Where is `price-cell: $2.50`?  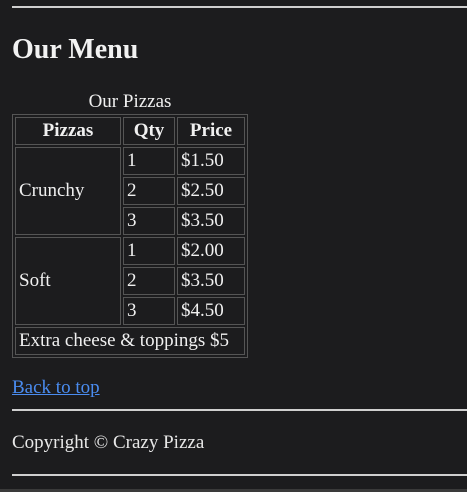
price-cell: $2.50 is located at coordinates (211, 191).